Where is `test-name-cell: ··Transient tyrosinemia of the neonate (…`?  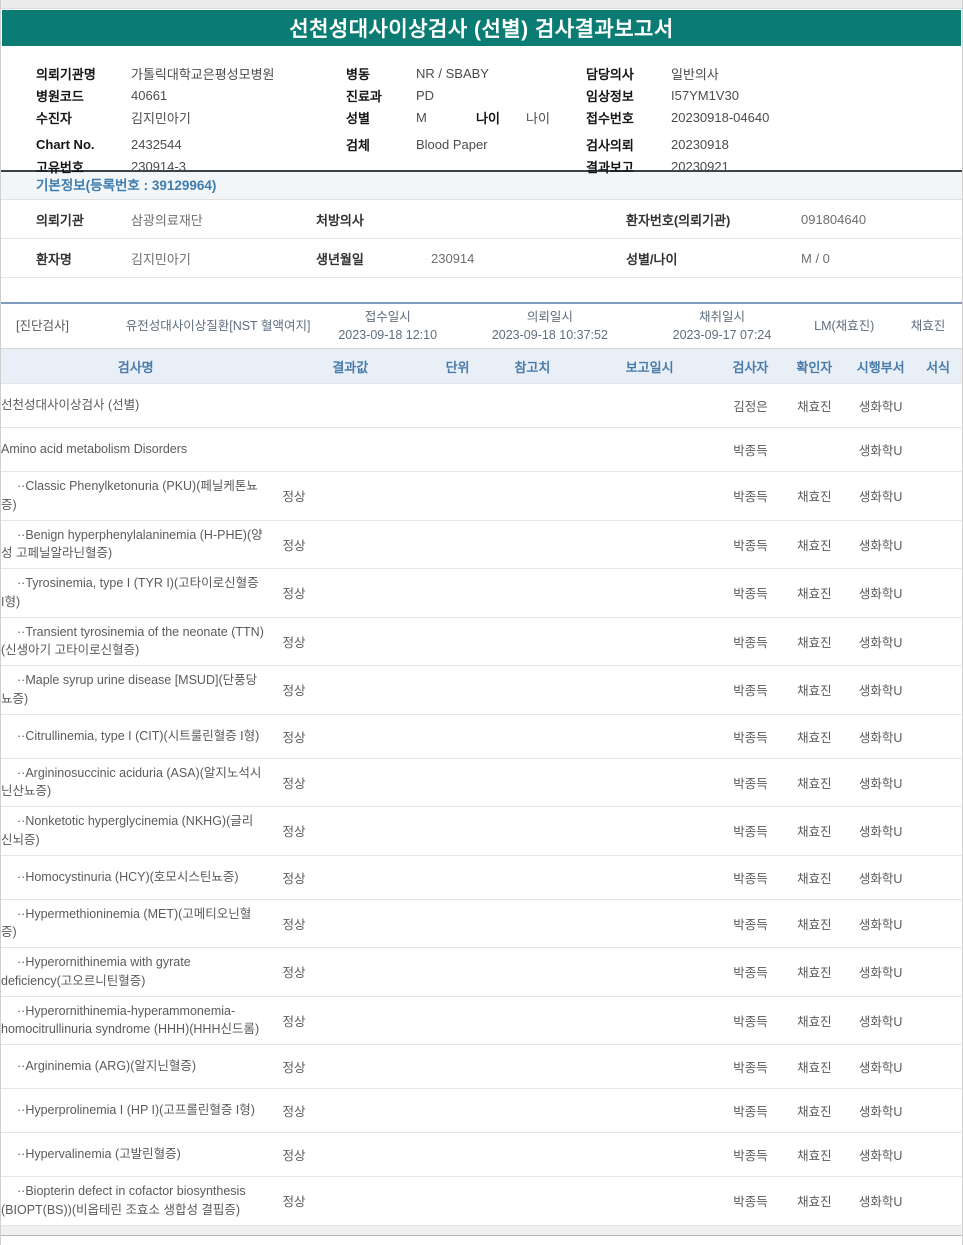
test-name-cell: ··Transient tyrosinemia of the neonate (… is located at coordinates (132, 641).